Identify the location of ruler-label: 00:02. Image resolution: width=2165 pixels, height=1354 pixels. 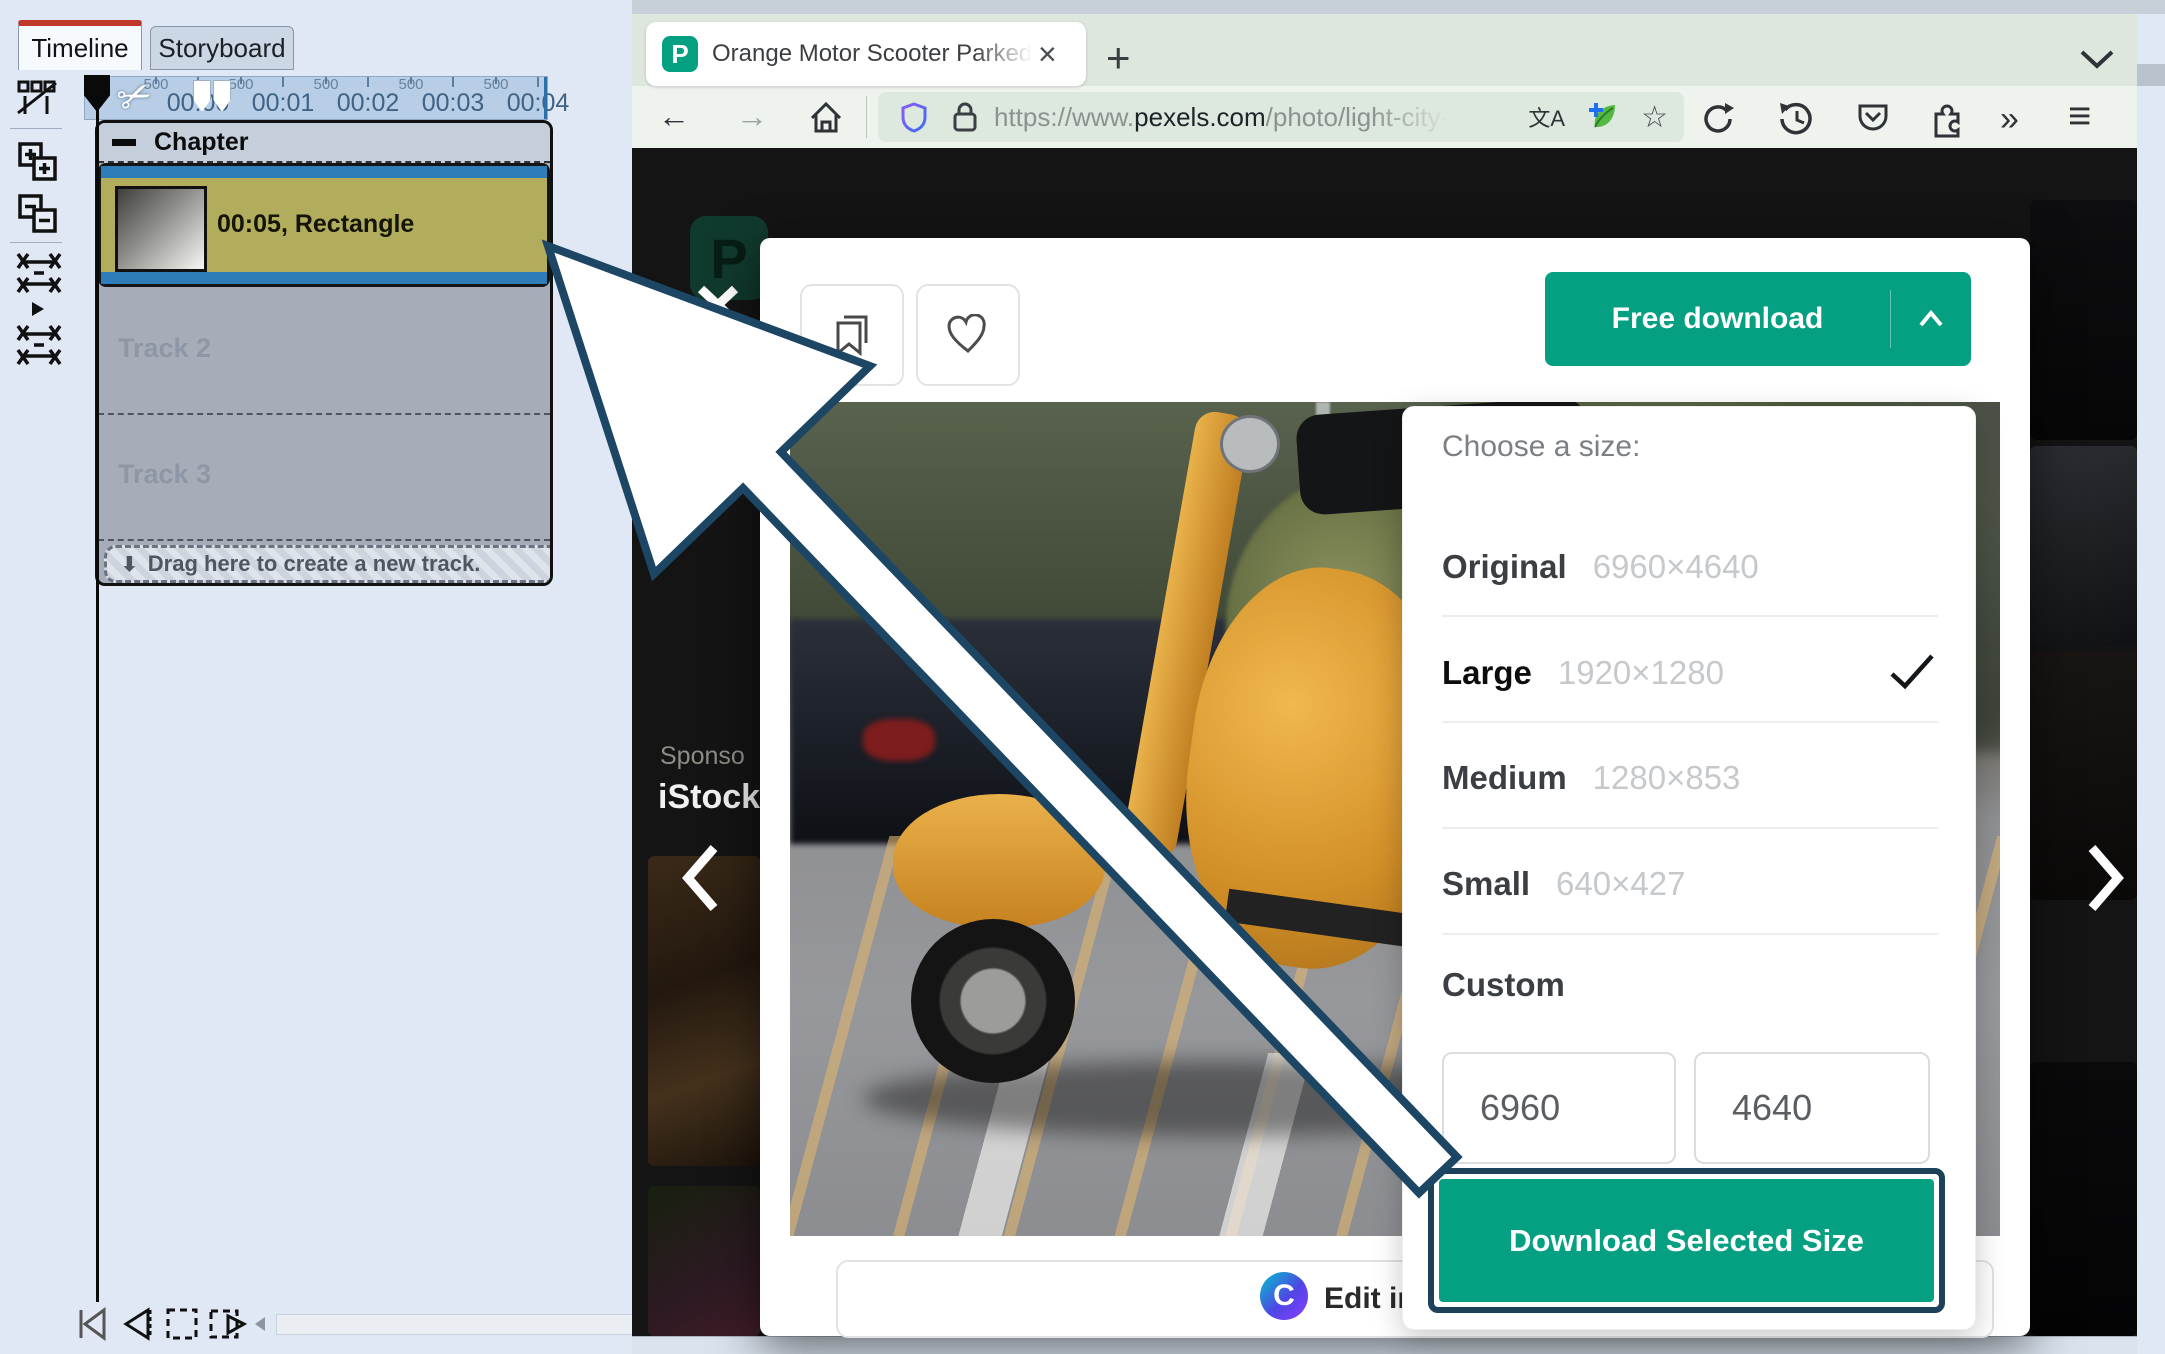
(368, 103).